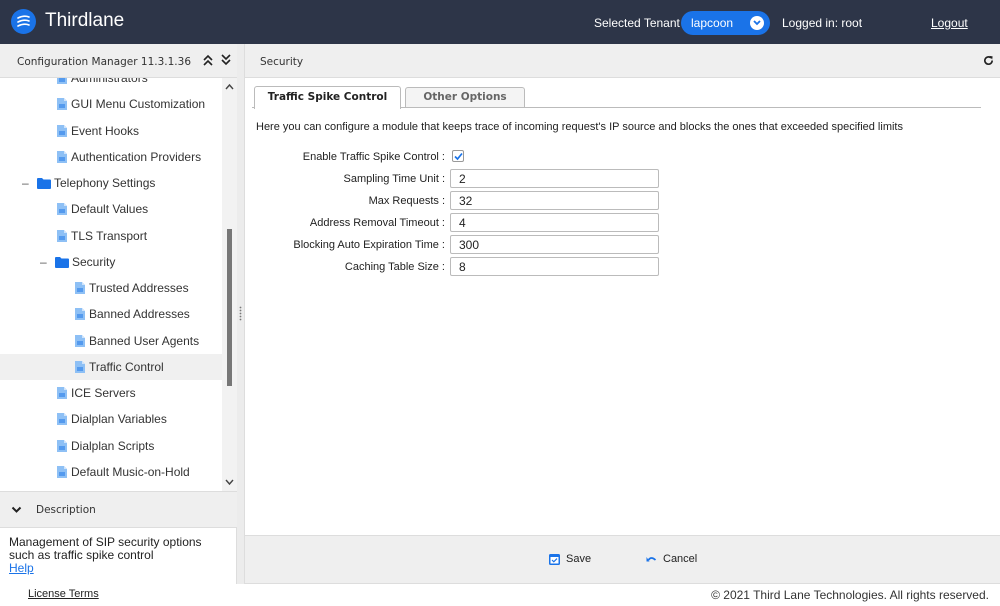 The height and width of the screenshot is (606, 1000). What do you see at coordinates (104, 62) in the screenshot?
I see `config-manager-title: Configuration Manager 11.3.1.36` at bounding box center [104, 62].